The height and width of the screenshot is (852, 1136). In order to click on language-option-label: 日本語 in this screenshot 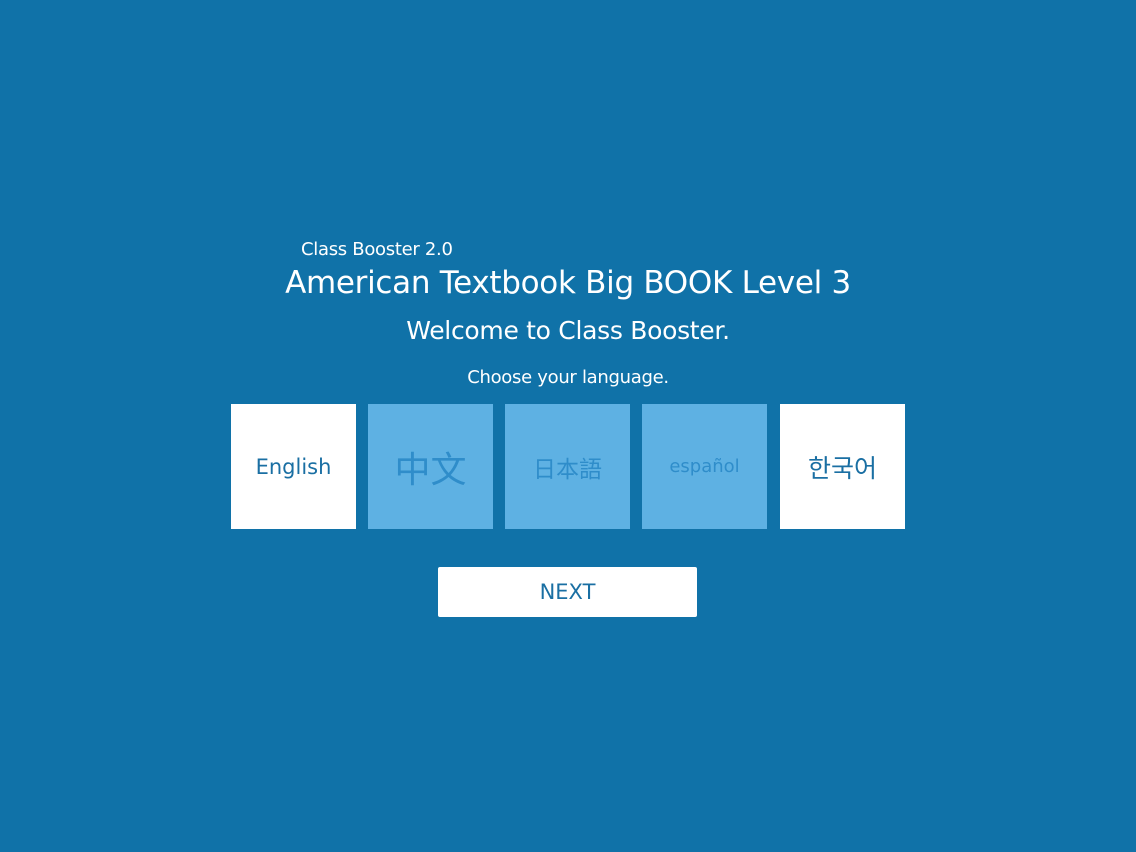, I will do `click(567, 469)`.